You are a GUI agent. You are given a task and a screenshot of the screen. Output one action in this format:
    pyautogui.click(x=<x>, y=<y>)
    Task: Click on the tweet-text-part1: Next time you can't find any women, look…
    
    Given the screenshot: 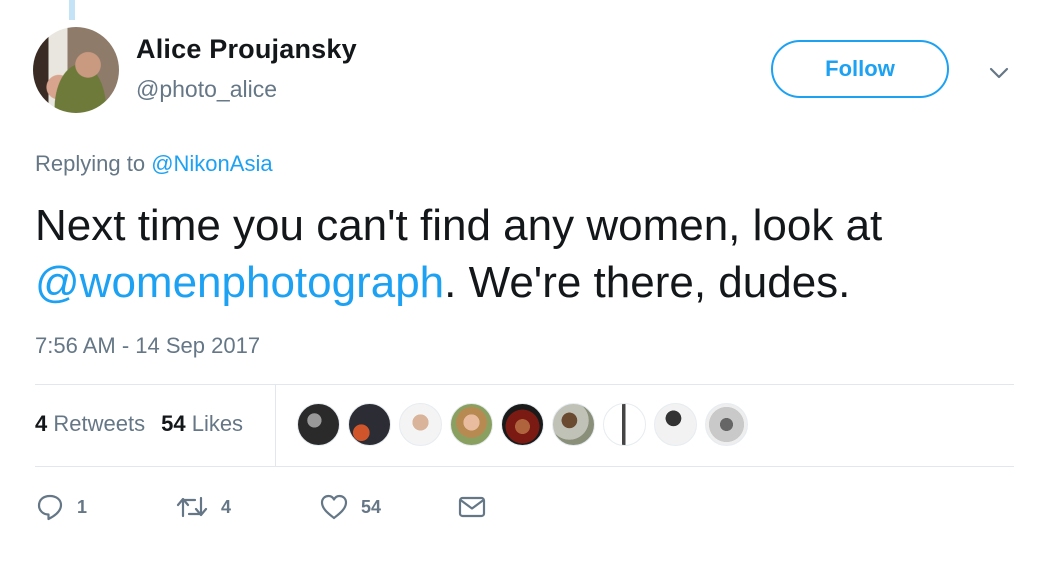 What is the action you would take?
    pyautogui.click(x=459, y=225)
    